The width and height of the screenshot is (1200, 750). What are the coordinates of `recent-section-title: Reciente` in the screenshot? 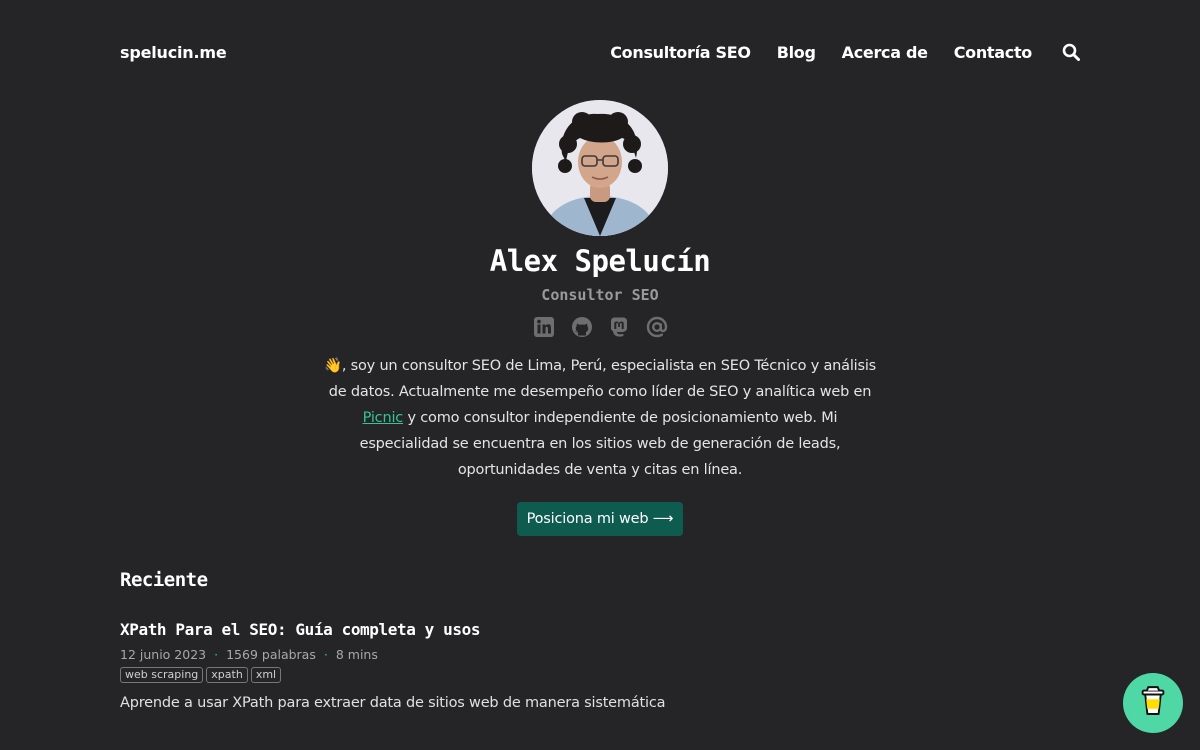 It's located at (164, 580).